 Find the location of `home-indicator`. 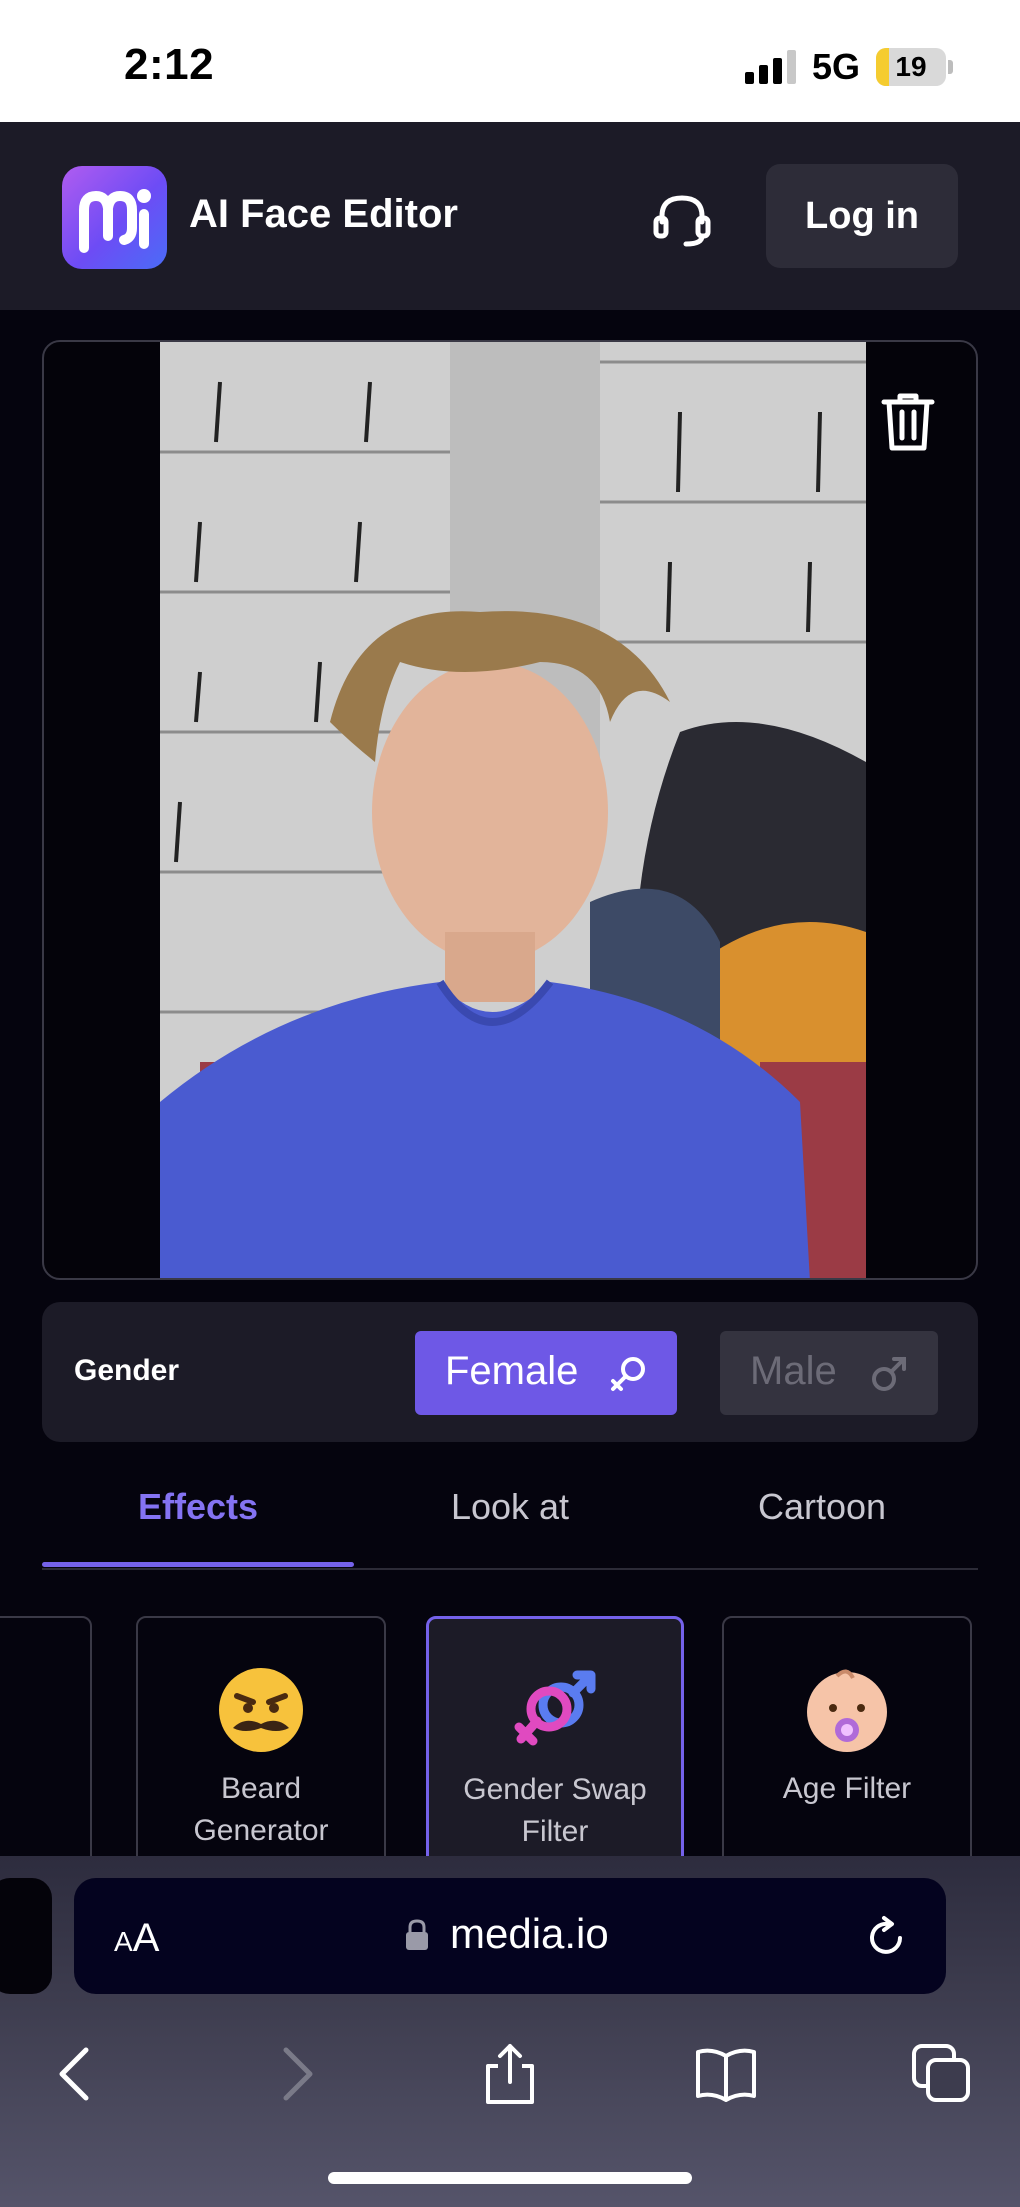

home-indicator is located at coordinates (510, 2178).